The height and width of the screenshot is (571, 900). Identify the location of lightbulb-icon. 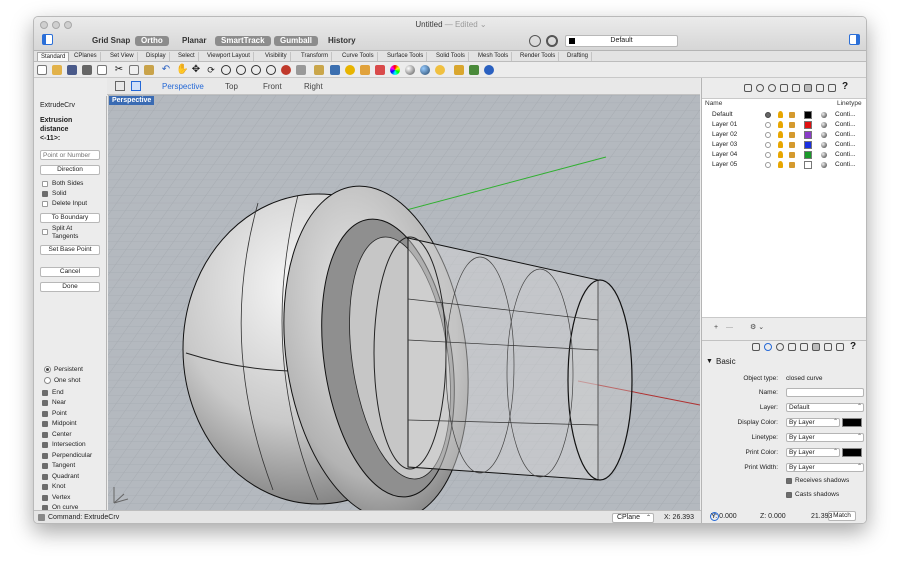
(780, 144).